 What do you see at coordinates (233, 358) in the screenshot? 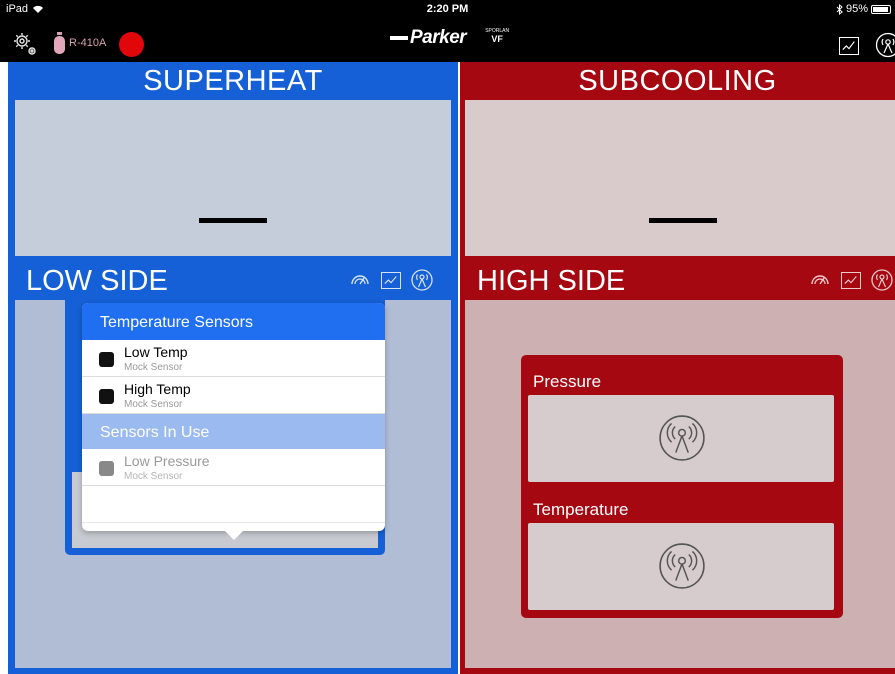
I see `sensor-item-low-temp: Low Temp Mock Sensor` at bounding box center [233, 358].